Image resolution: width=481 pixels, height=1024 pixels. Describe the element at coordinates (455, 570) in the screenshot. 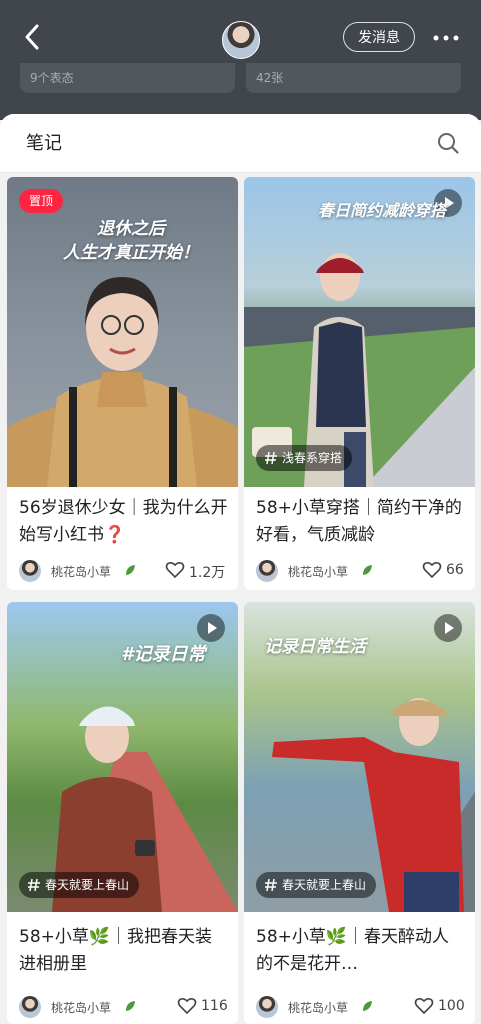

I see `like-count: 66` at that location.